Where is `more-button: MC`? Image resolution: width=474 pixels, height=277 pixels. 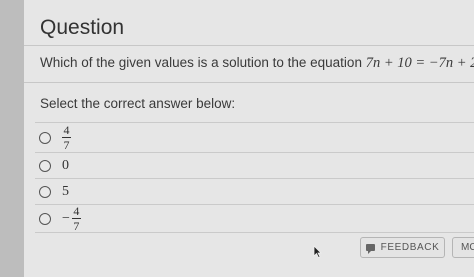
more-button: MC is located at coordinates (463, 247).